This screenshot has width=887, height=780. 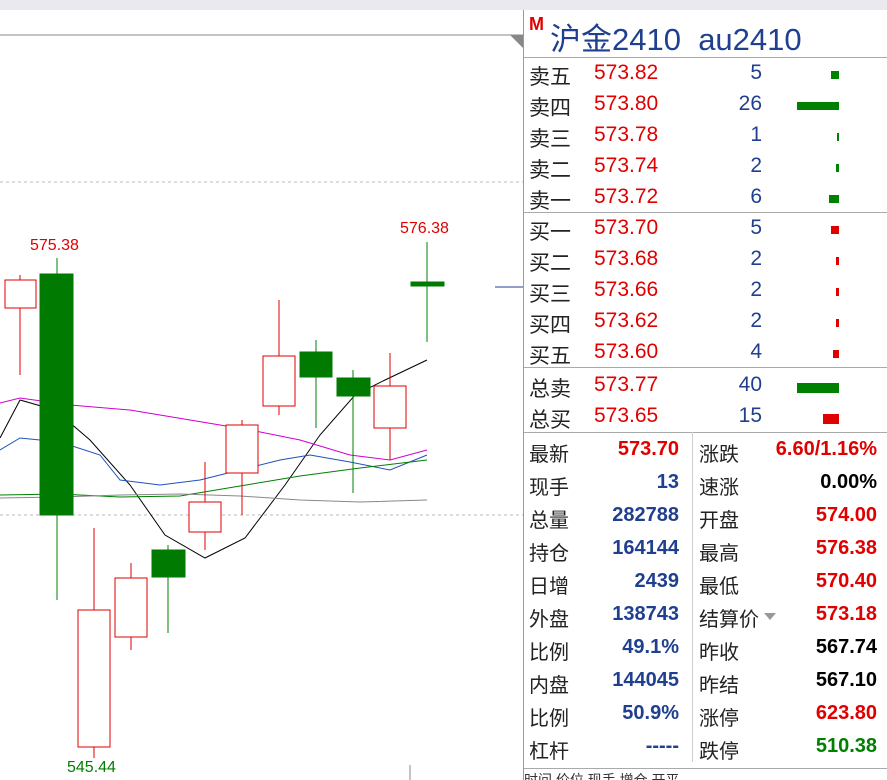 I want to click on stat-row: 比例 50.9% 涨停 623.80, so click(x=705, y=714).